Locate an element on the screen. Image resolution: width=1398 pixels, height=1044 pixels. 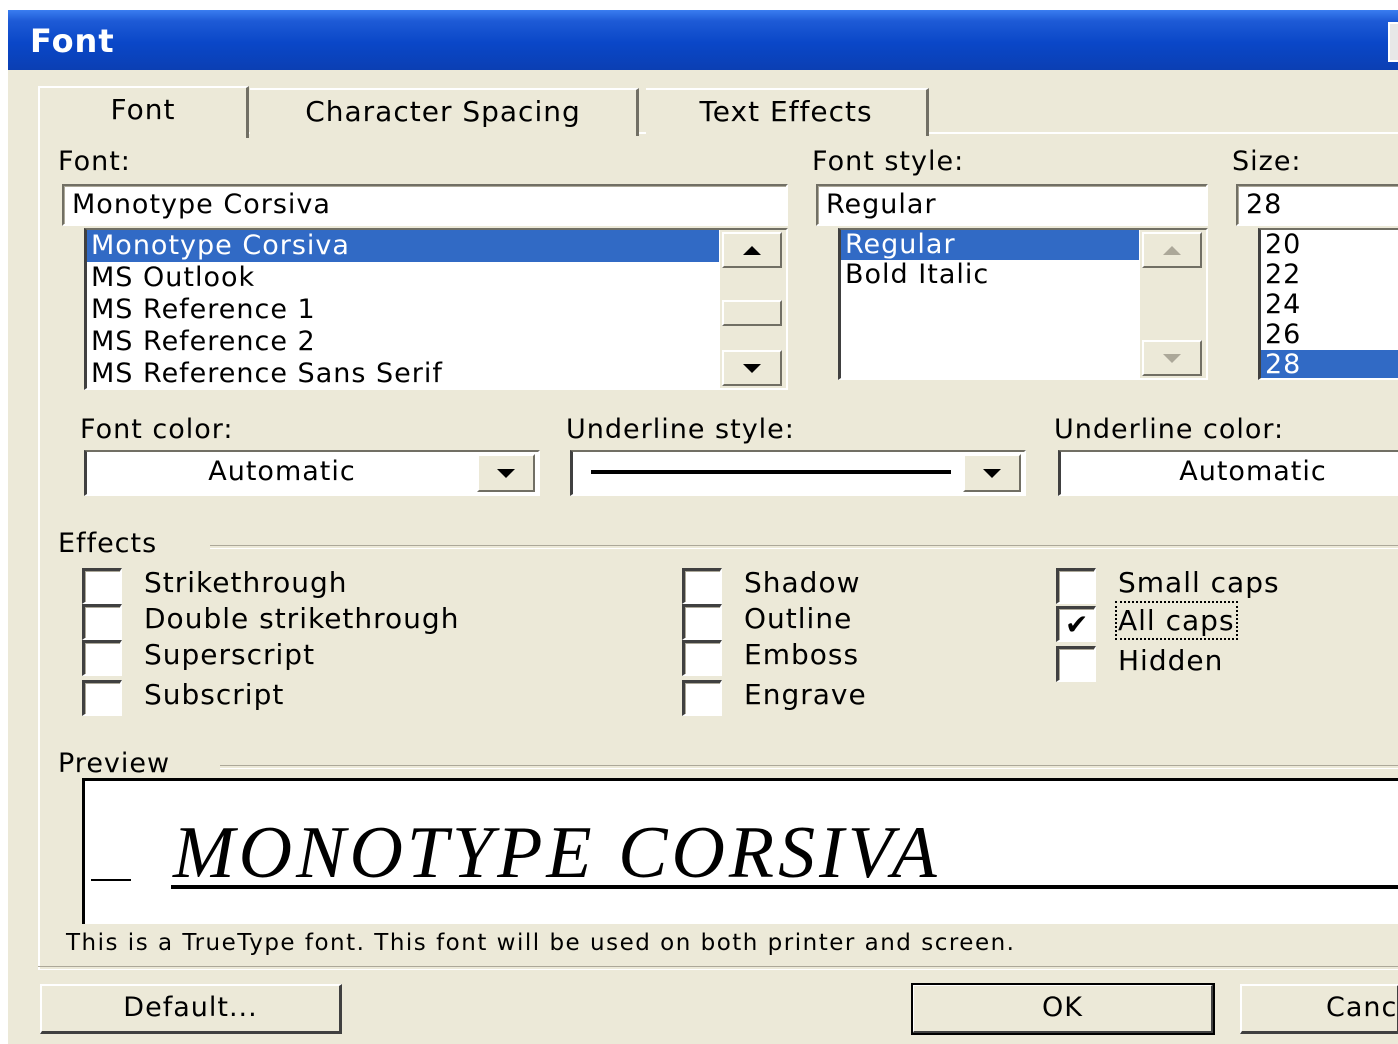
preview-text: MONOTYPE CORSIVA is located at coordinates (557, 853).